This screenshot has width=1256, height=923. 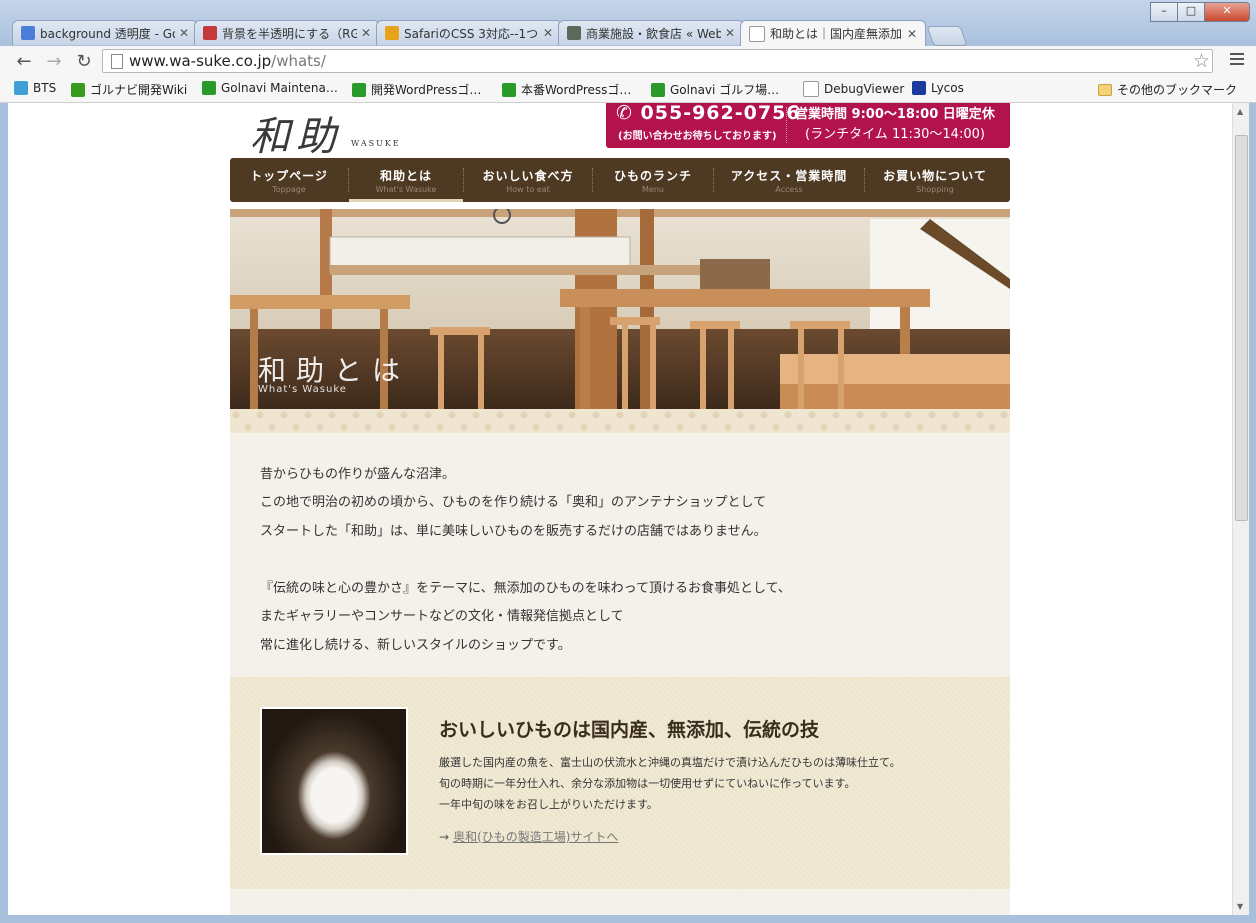 What do you see at coordinates (287, 32) in the screenshot?
I see `tab-2: 背景を半透明にする（RG ✕` at bounding box center [287, 32].